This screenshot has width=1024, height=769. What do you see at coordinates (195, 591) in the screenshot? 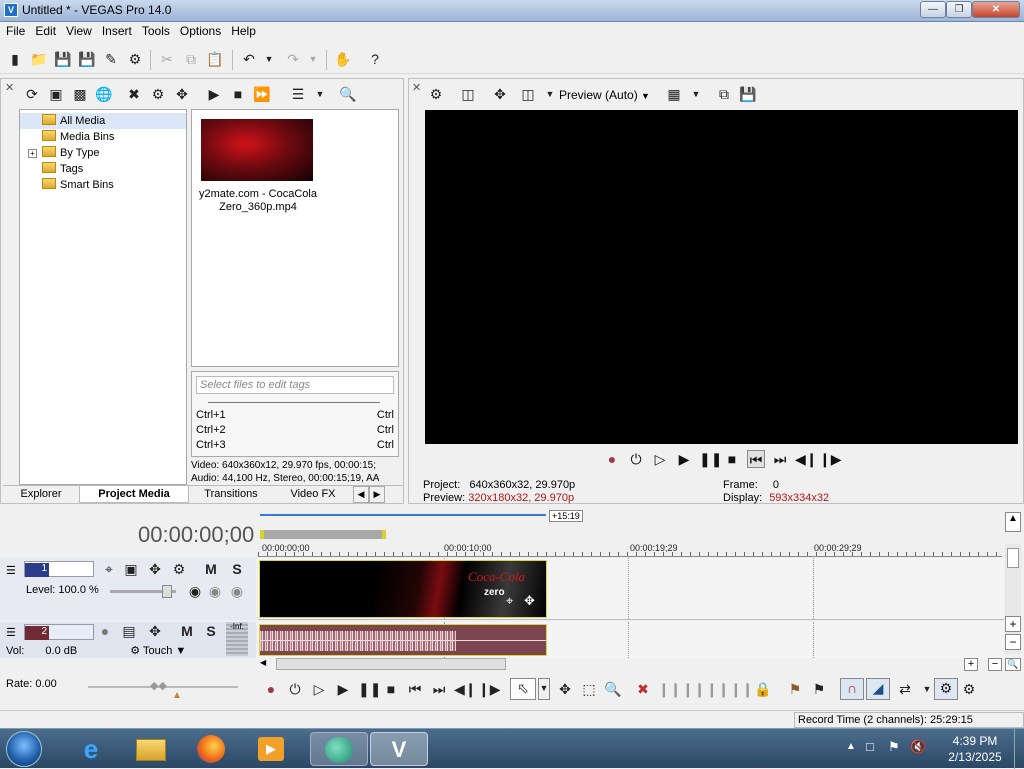
I see `parent-composite-icon: ◉` at bounding box center [195, 591].